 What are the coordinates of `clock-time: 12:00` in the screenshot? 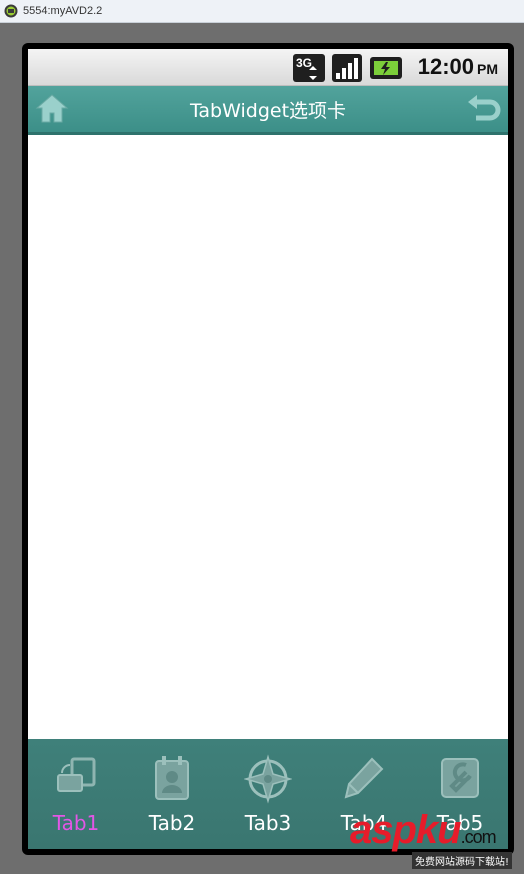 It's located at (445, 66).